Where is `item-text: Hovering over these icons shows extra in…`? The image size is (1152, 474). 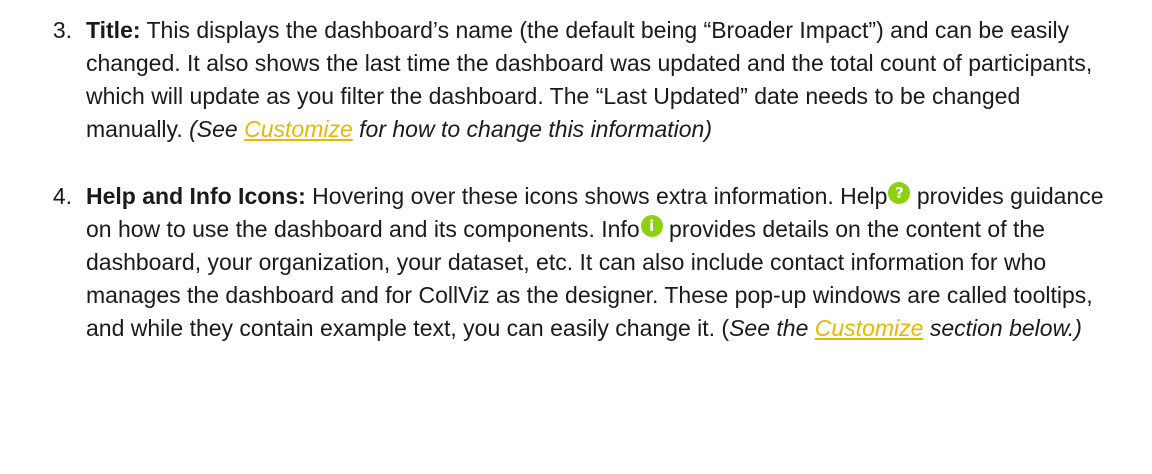
item-text: Hovering over these icons shows extra in… is located at coordinates (596, 196).